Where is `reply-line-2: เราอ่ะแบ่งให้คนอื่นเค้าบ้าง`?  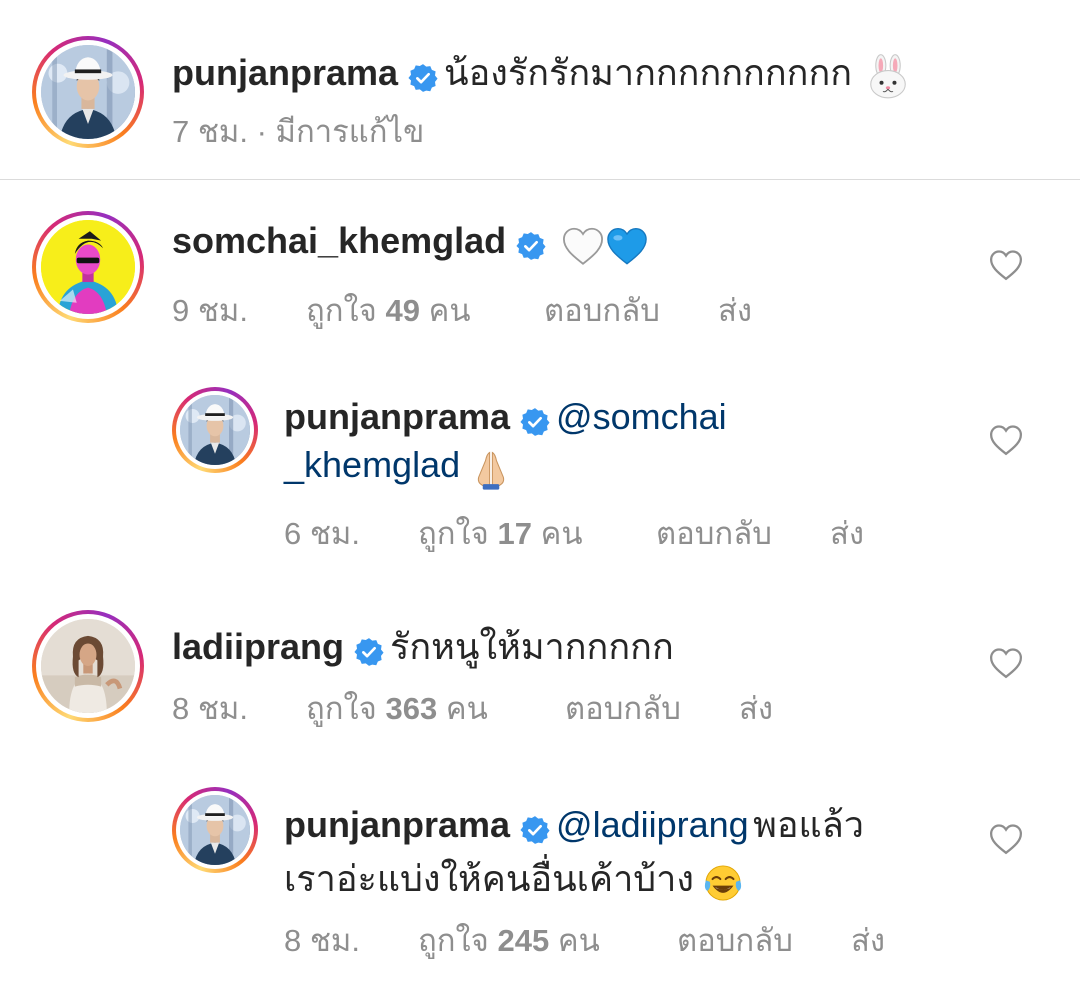
reply-line-2: เราอ่ะแบ่งให้คนอื่นเค้าบ้าง is located at coordinates (514, 881).